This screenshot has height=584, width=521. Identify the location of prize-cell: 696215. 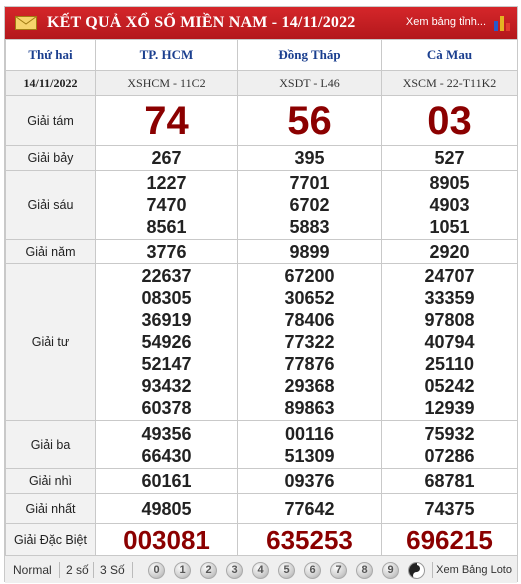
(449, 540).